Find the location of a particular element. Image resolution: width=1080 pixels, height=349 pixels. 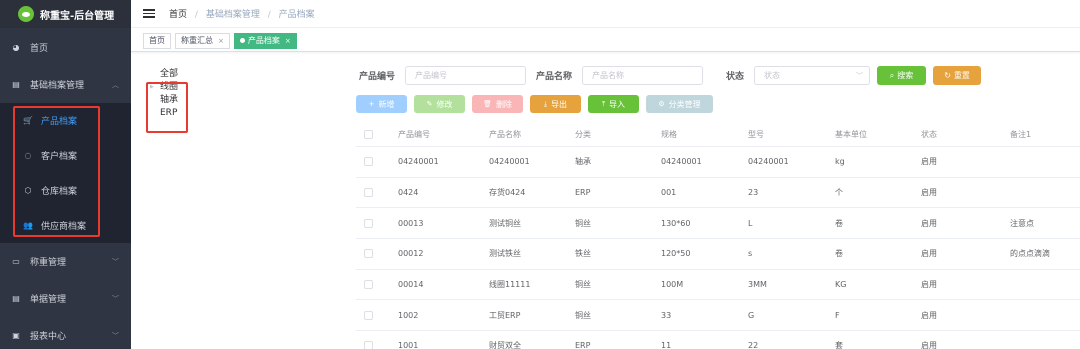

delete-button: 🗑 删除 is located at coordinates (497, 104).